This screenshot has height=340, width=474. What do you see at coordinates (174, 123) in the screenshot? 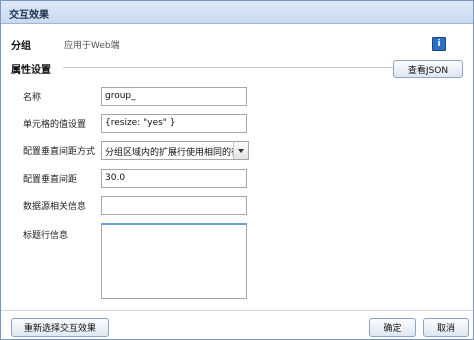
I see `cell-value-input: {resize: "yes" }` at bounding box center [174, 123].